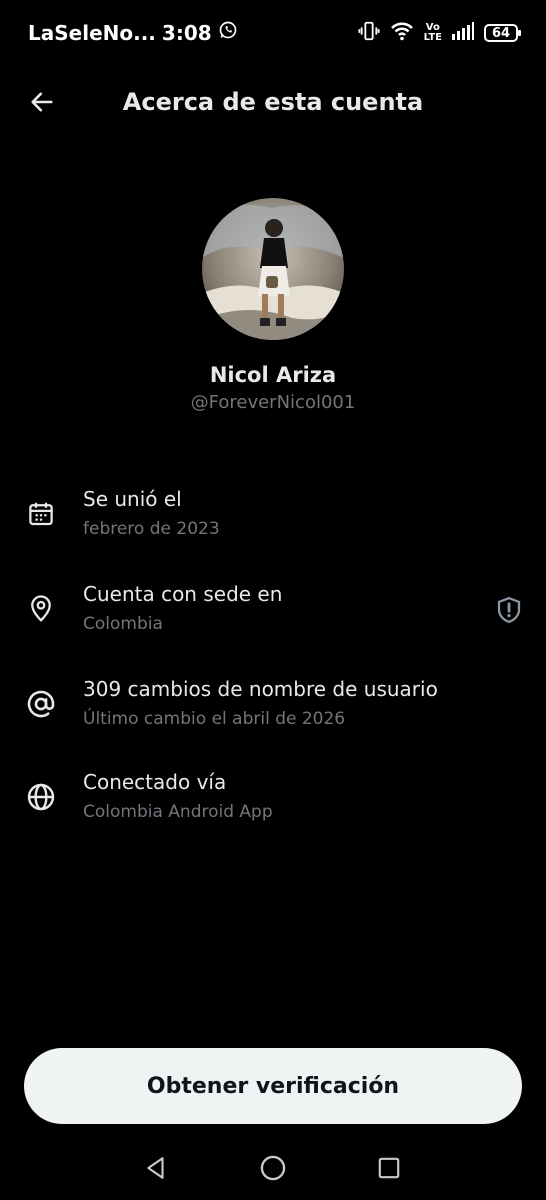 This screenshot has height=1200, width=546. What do you see at coordinates (214, 719) in the screenshot?
I see `last-change: Último cambio el abril de 2026` at bounding box center [214, 719].